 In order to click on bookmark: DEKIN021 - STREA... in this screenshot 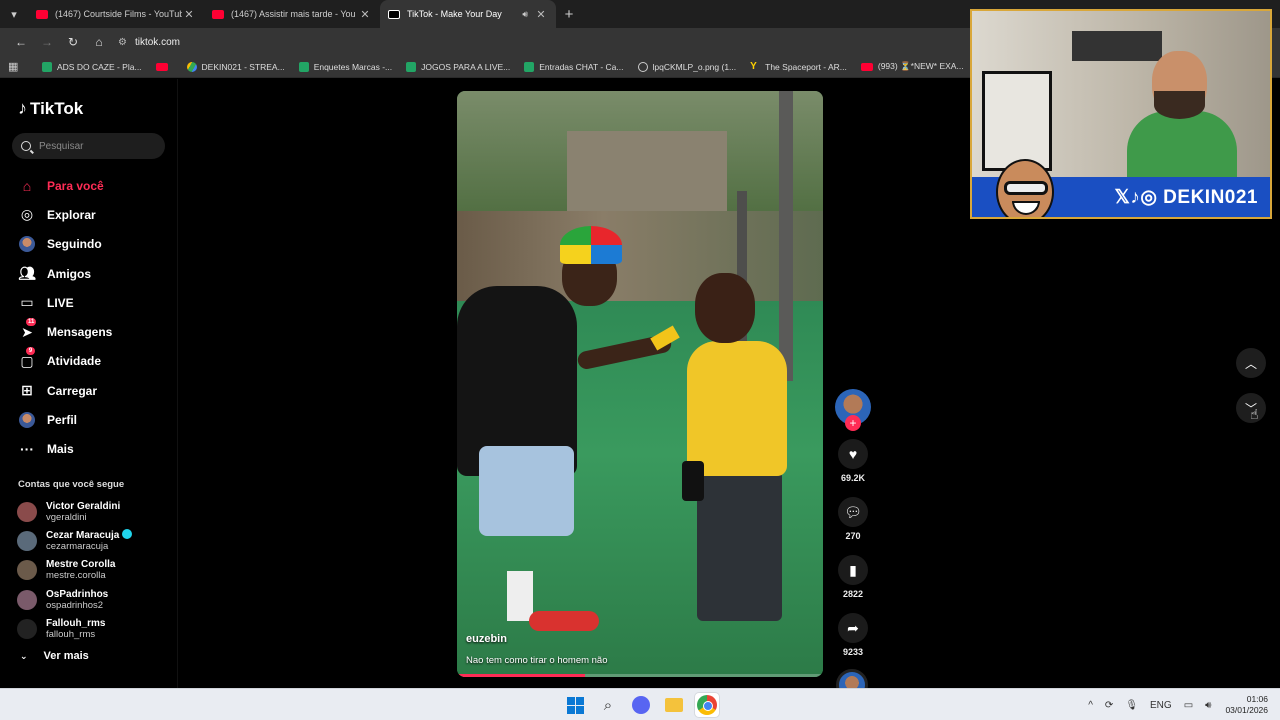, I will do `click(235, 66)`.